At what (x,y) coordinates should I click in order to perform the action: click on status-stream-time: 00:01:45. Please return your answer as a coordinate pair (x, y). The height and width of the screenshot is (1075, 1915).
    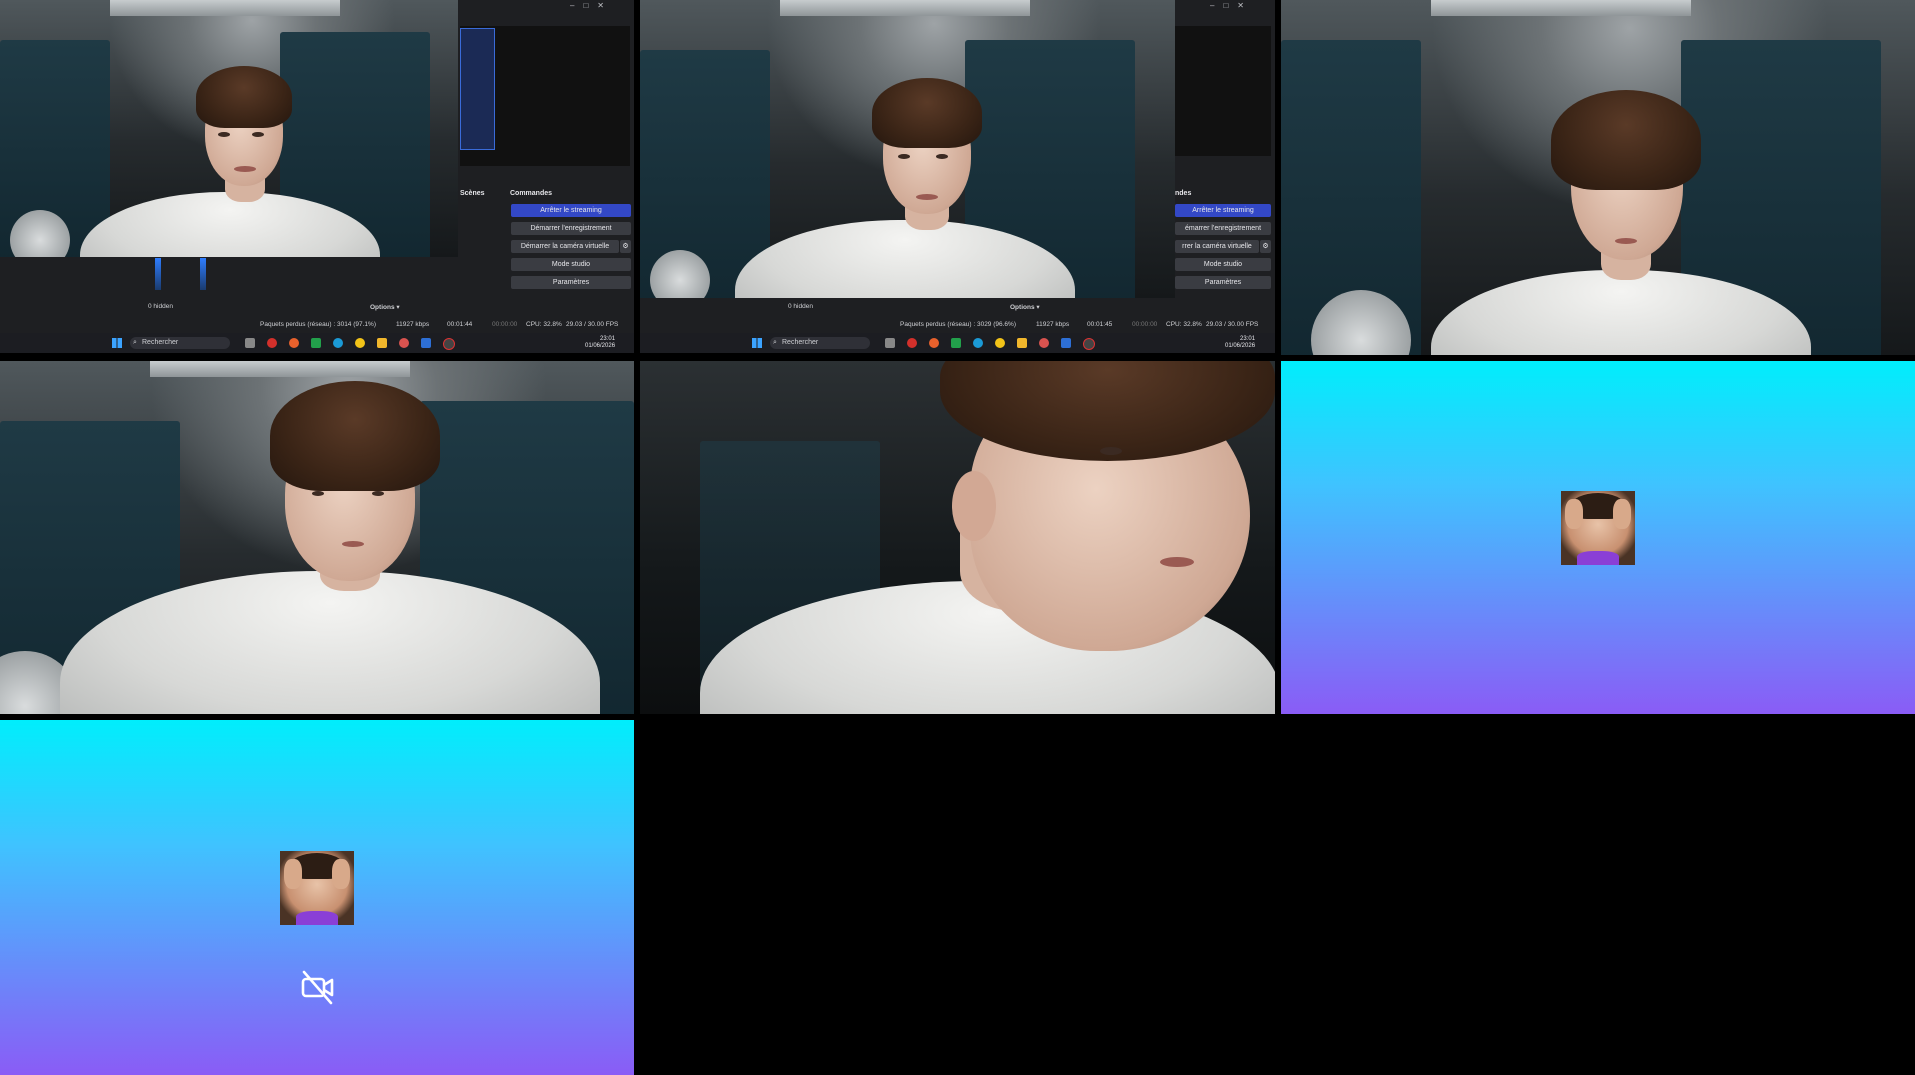
    Looking at the image, I should click on (1100, 324).